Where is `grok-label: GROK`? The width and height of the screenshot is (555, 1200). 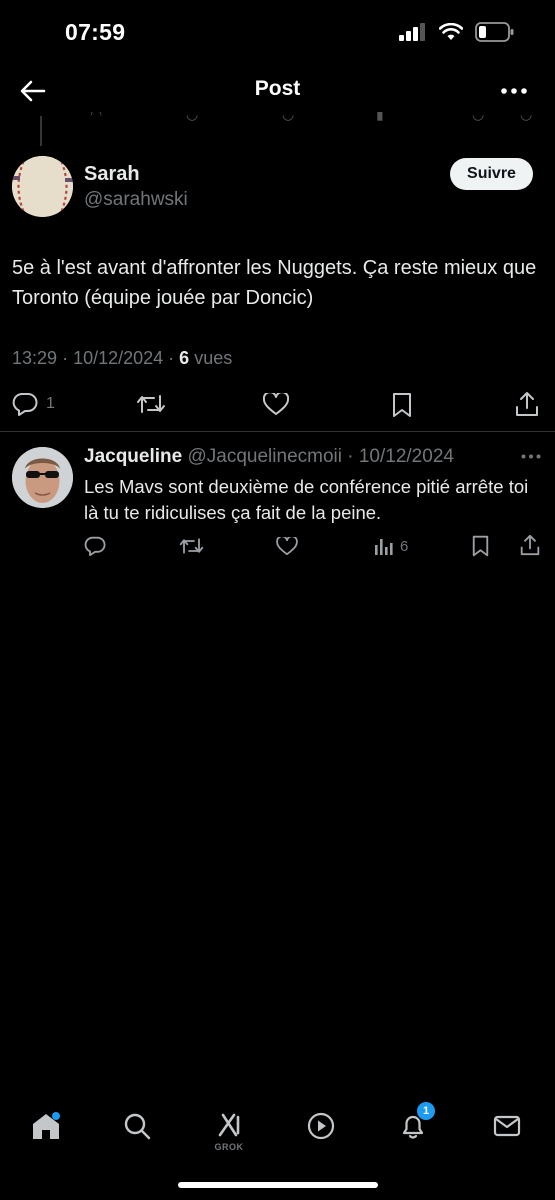 grok-label: GROK is located at coordinates (229, 1147).